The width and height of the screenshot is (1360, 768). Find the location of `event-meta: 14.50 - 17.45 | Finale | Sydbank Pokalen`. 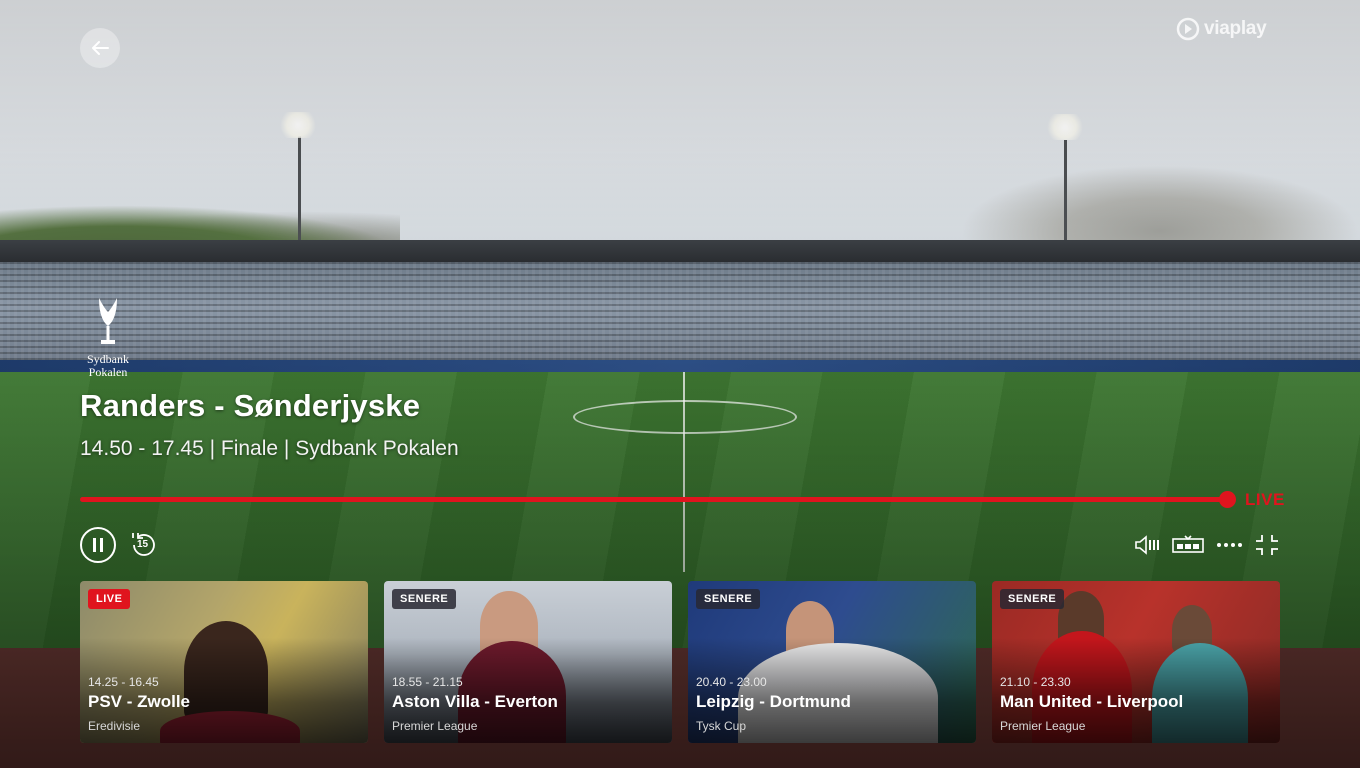

event-meta: 14.50 - 17.45 | Finale | Sydbank Pokalen is located at coordinates (269, 448).